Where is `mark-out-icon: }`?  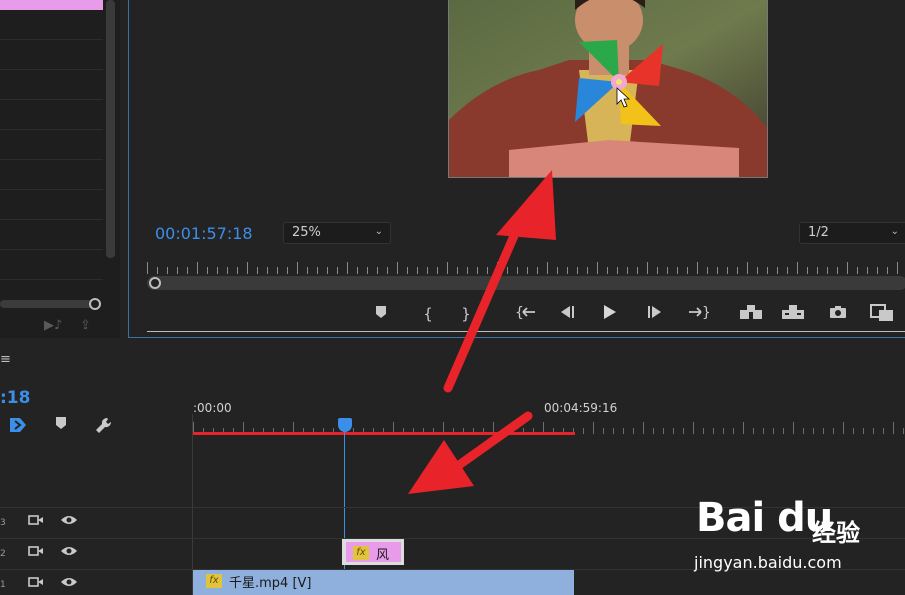 mark-out-icon: } is located at coordinates (466, 314).